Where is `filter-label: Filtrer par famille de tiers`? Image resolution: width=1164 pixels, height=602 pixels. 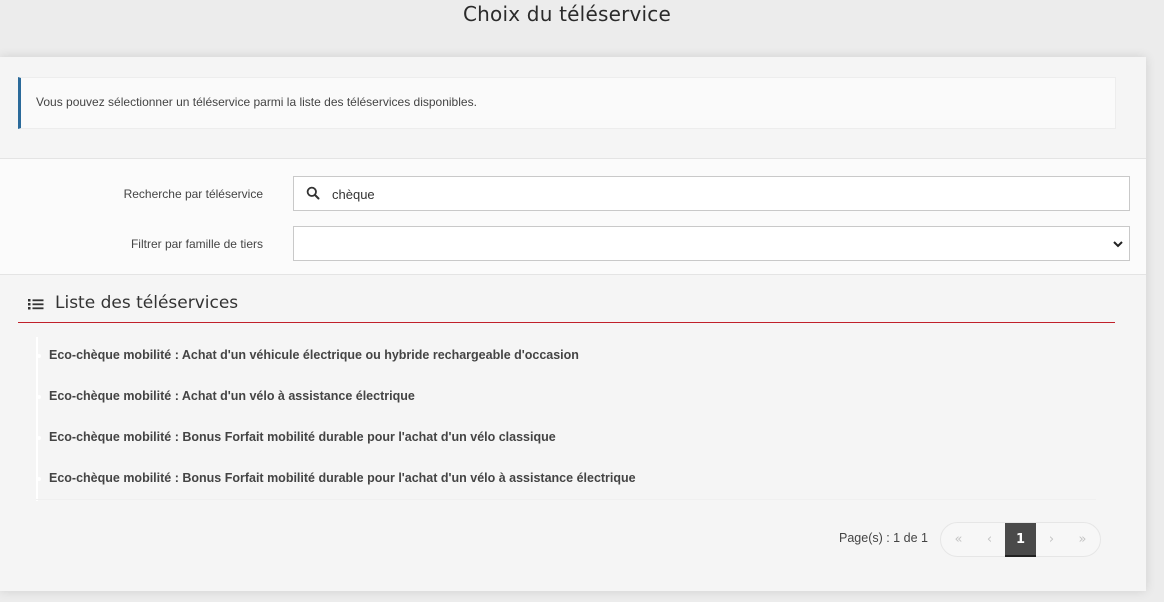 filter-label: Filtrer par famille de tiers is located at coordinates (196, 244).